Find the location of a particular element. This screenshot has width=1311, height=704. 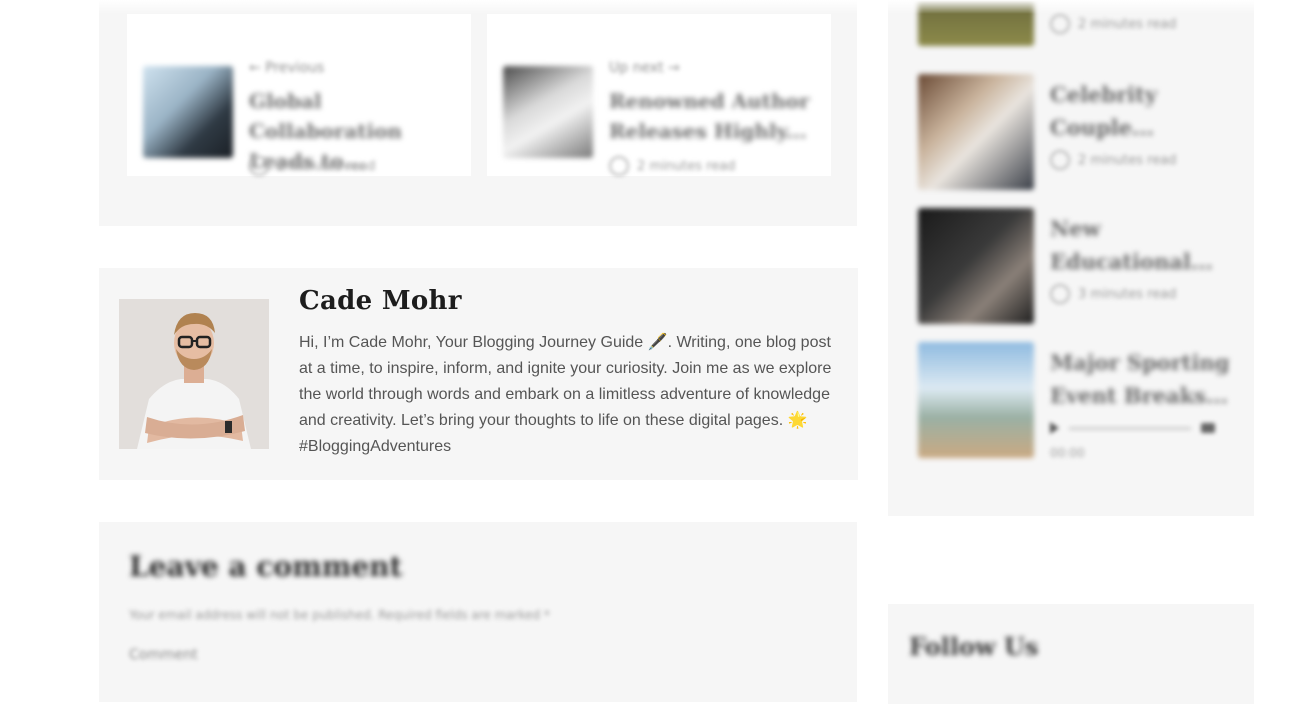

audio-player is located at coordinates (1132, 428).